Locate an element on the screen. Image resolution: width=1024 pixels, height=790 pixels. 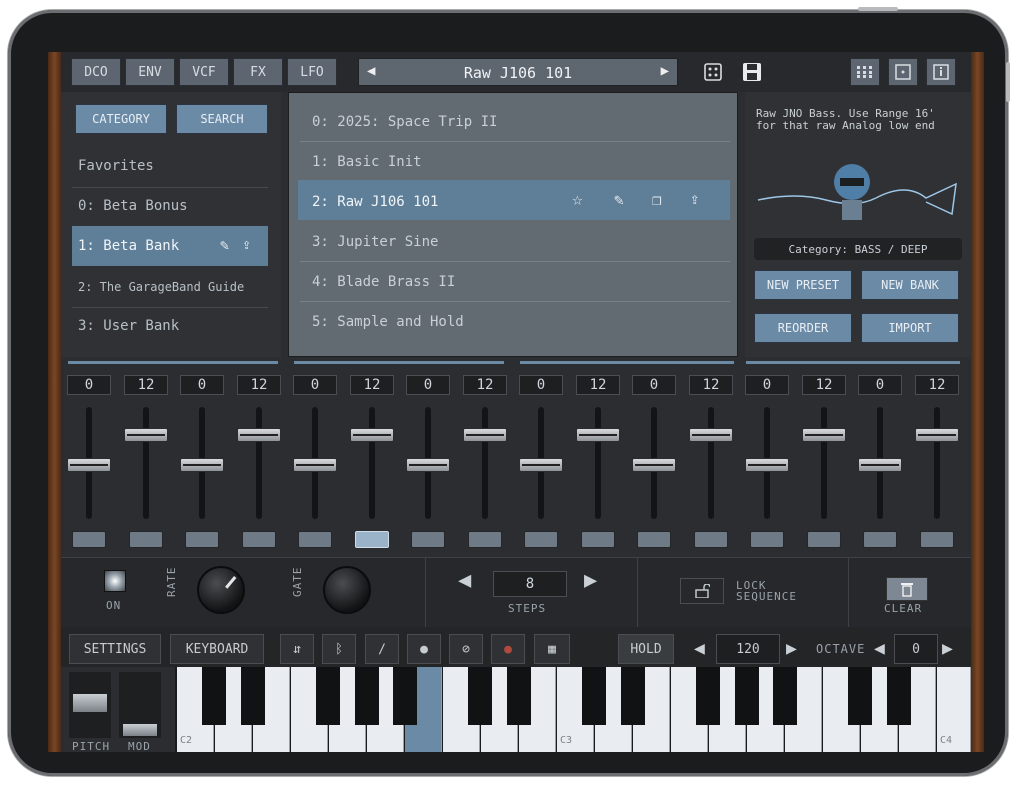
record-icon: ● is located at coordinates (508, 649).